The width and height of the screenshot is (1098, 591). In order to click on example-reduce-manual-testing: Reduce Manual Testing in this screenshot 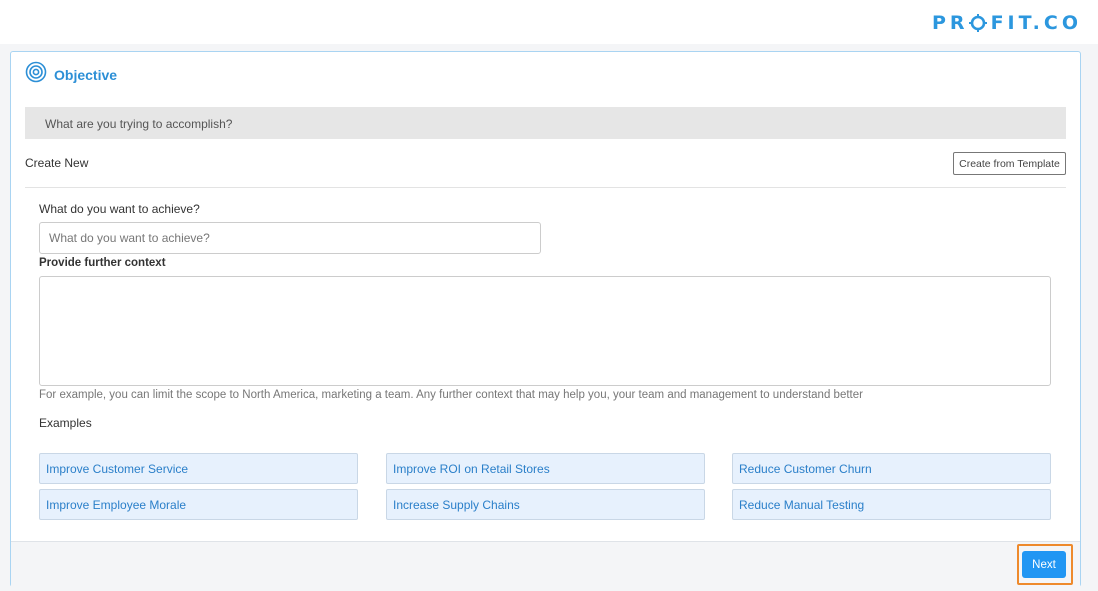, I will do `click(891, 504)`.